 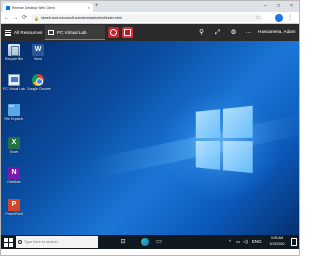 I want to click on fullscreen-icon: ⤢, so click(x=217, y=32).